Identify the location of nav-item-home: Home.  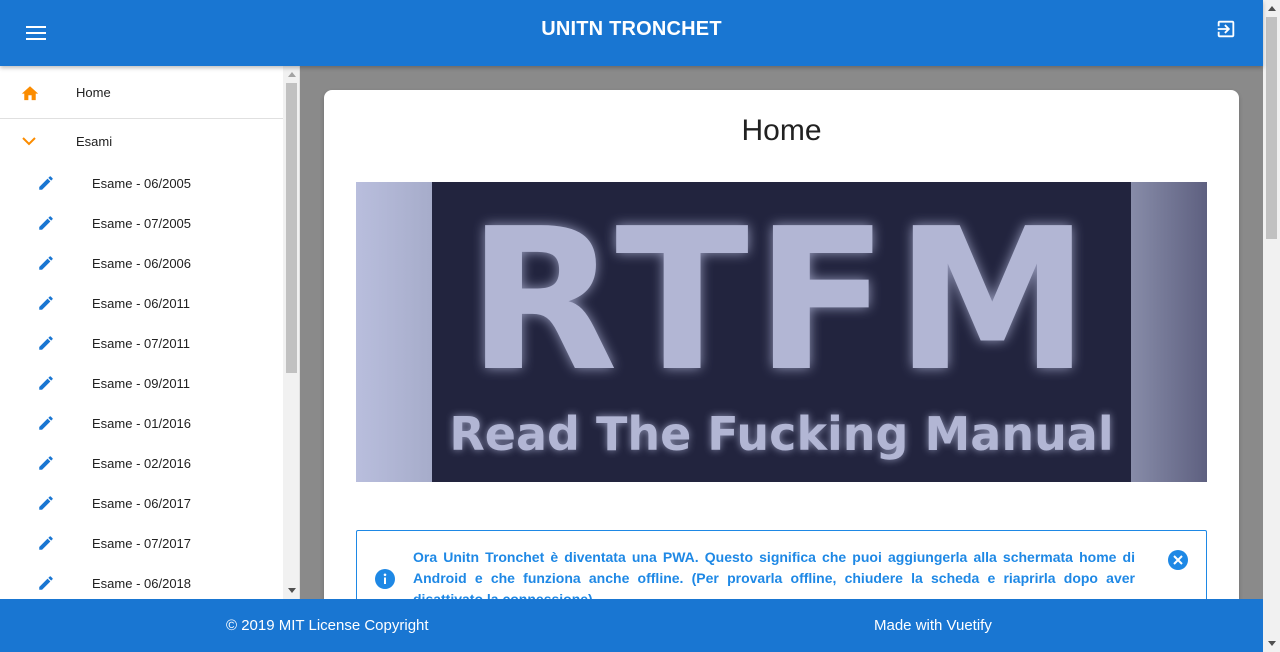
(141, 92).